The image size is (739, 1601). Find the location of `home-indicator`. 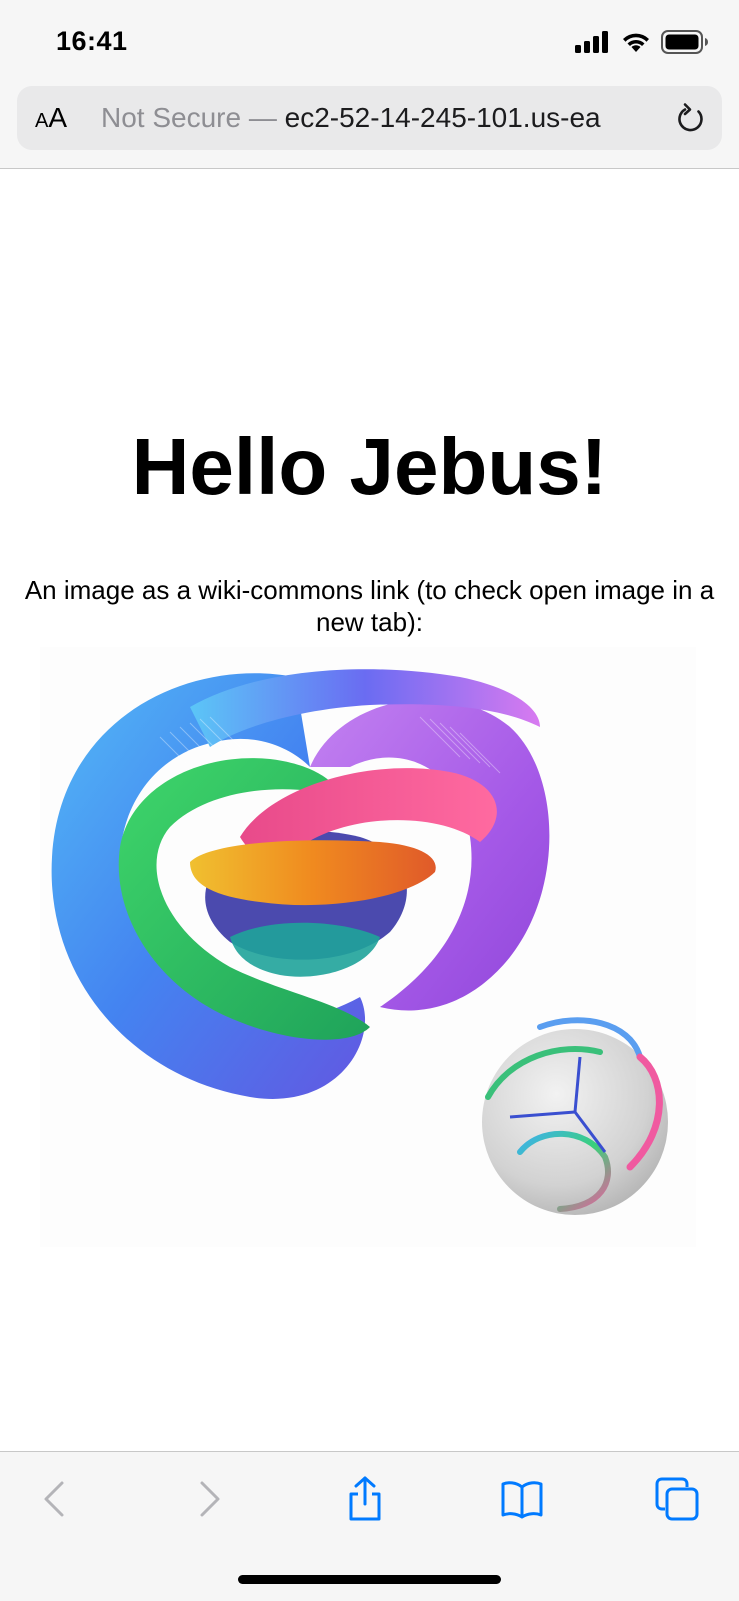

home-indicator is located at coordinates (369, 1579).